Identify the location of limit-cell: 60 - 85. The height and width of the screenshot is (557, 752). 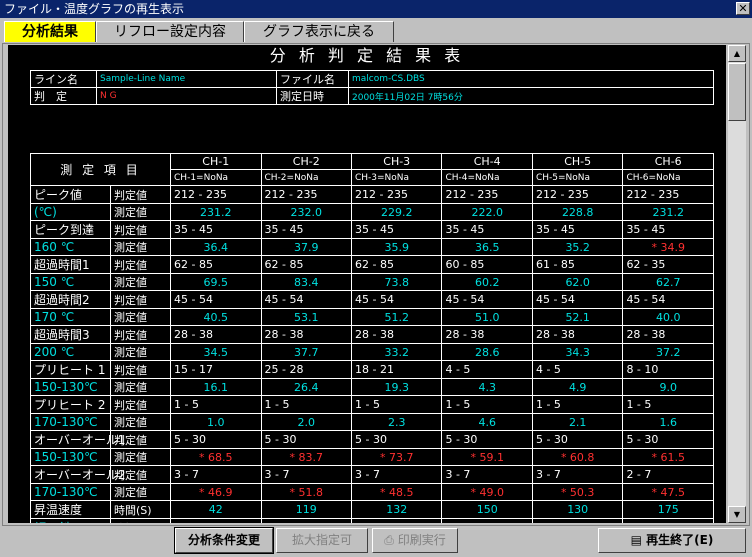
(487, 264).